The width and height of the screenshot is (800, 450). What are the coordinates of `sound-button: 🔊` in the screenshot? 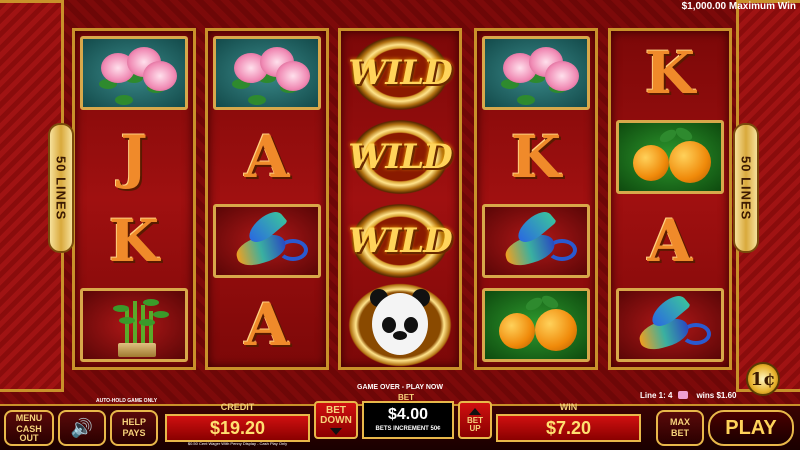 It's located at (82, 428).